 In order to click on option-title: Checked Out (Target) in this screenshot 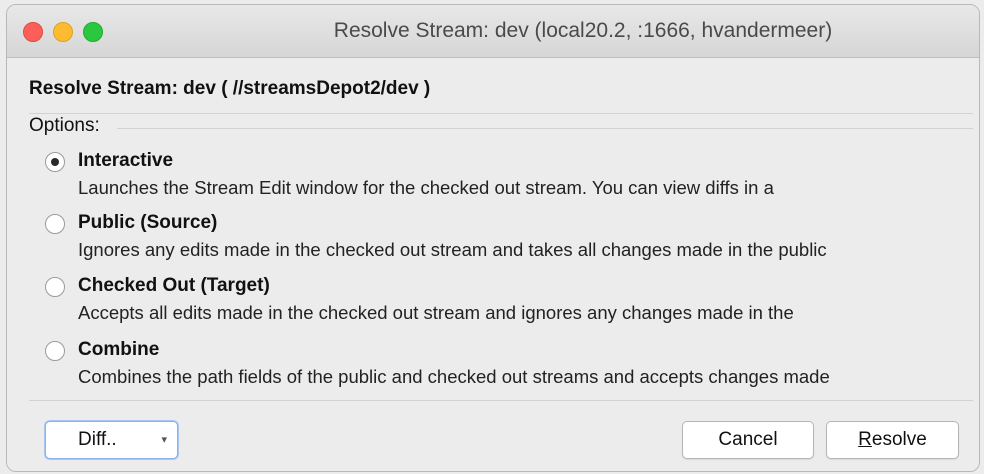, I will do `click(174, 285)`.